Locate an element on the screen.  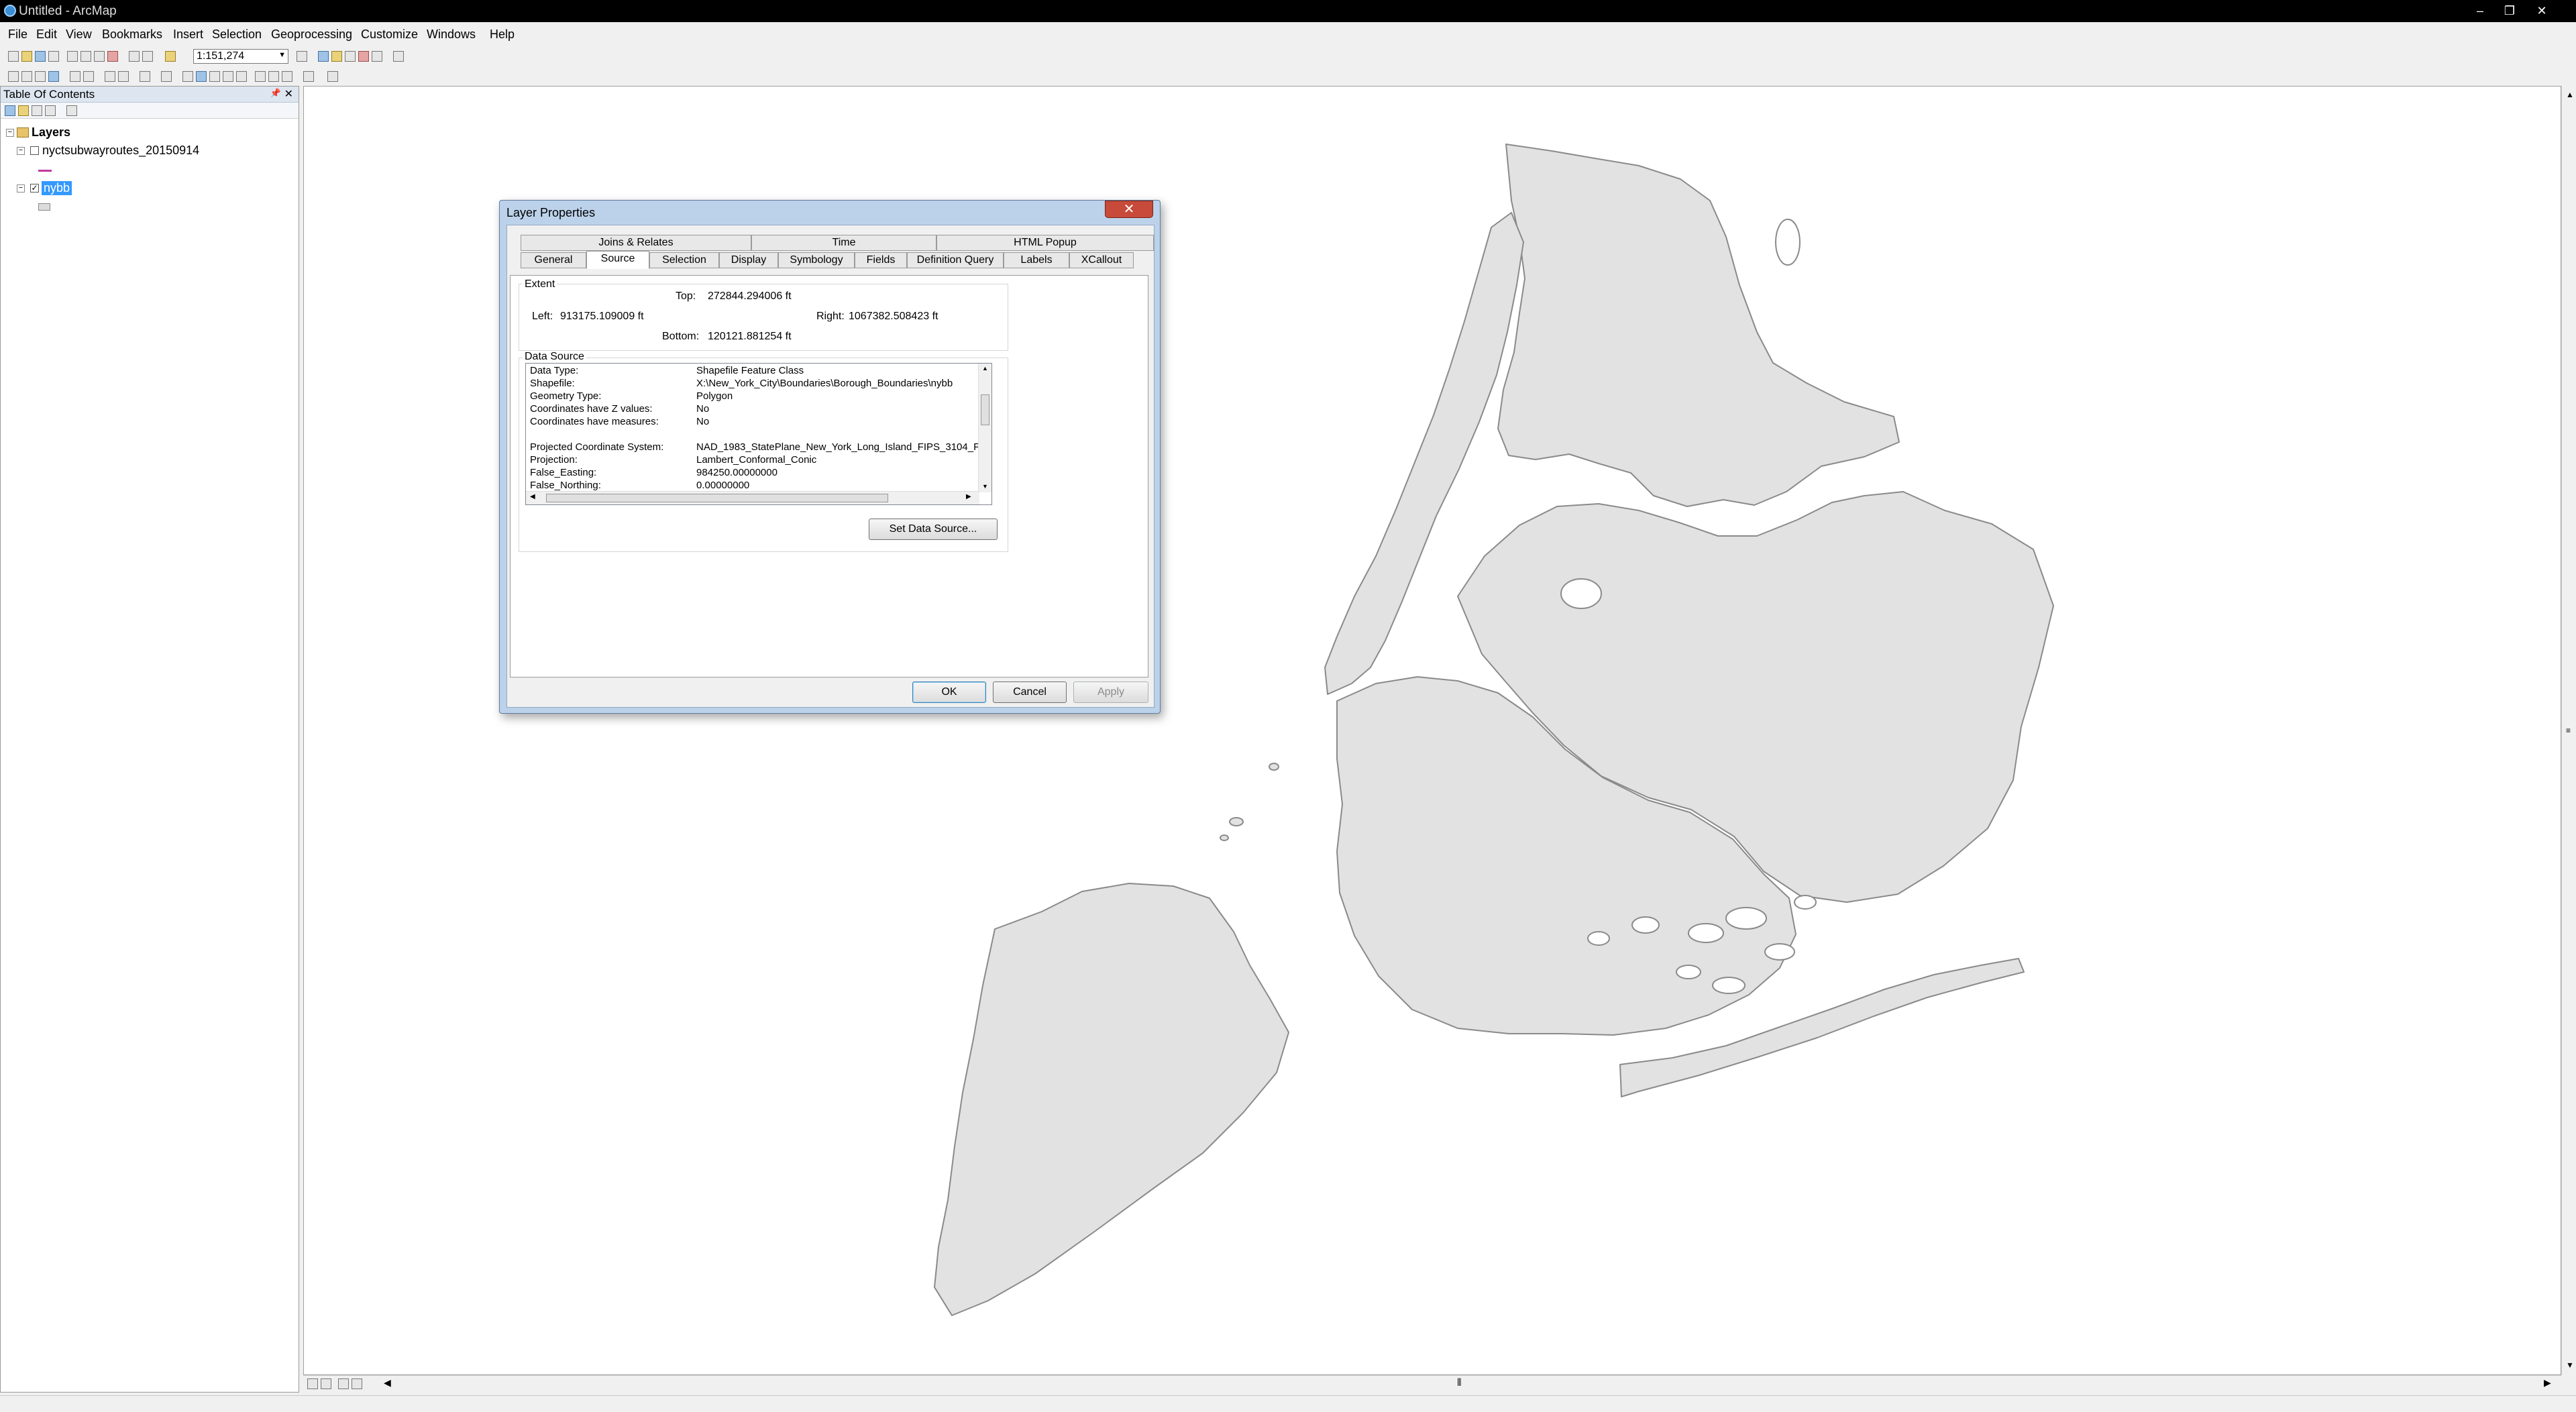
pin-icon: 📌 is located at coordinates (275, 93).